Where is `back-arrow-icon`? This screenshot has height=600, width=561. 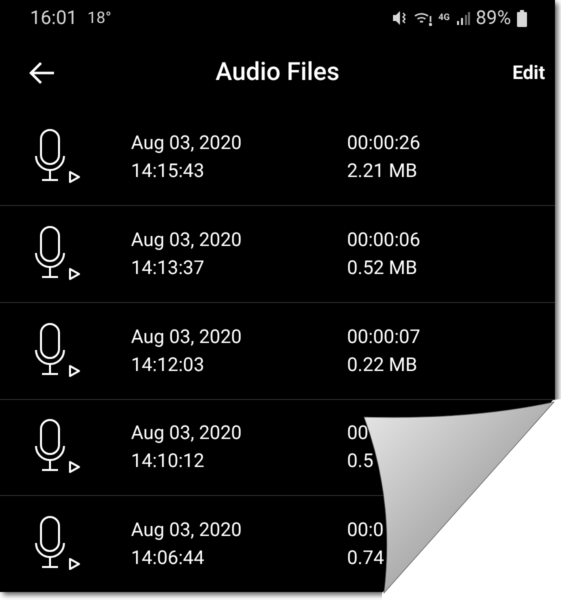
back-arrow-icon is located at coordinates (42, 73).